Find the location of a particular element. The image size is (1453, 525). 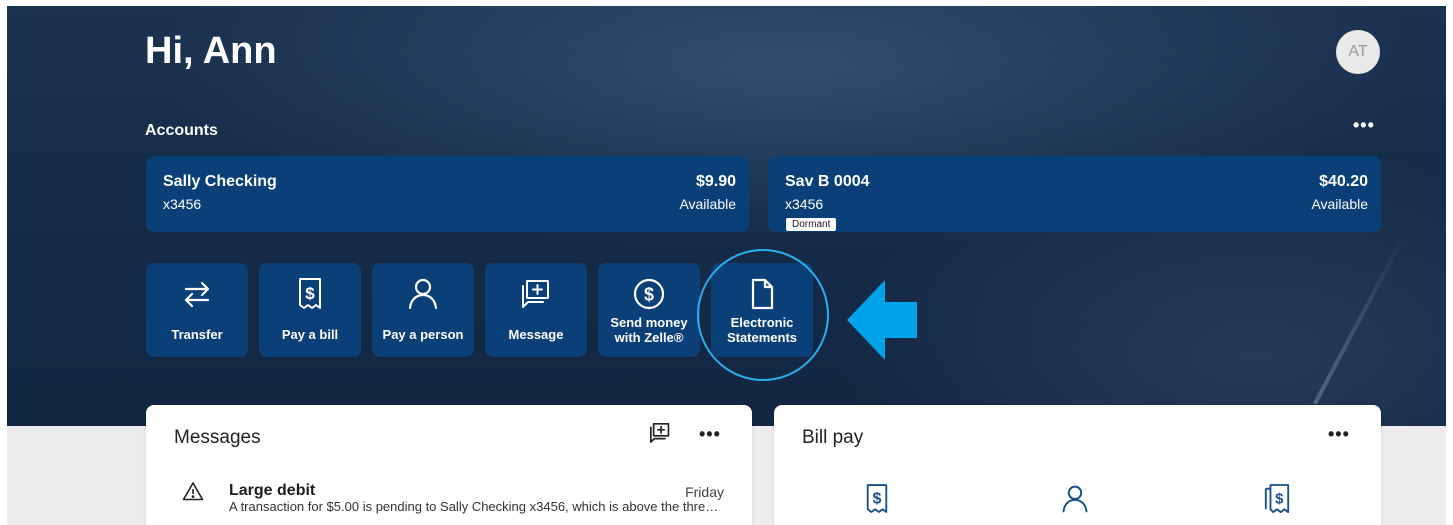

bill-pay-panel: Bill pay ••• $ $ is located at coordinates (1077, 465).